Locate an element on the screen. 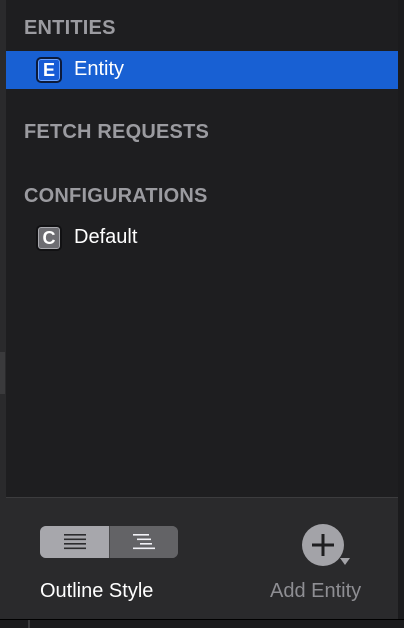 This screenshot has width=404, height=628. add-entity-button is located at coordinates (325, 546).